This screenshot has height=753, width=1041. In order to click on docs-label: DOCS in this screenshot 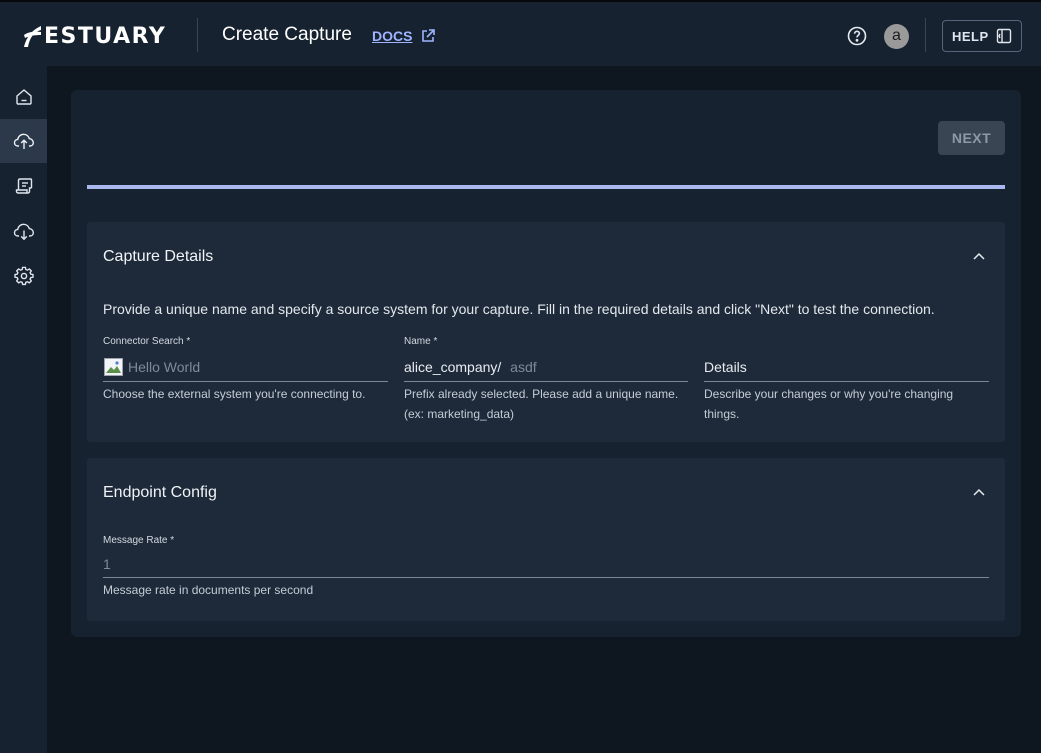, I will do `click(392, 36)`.